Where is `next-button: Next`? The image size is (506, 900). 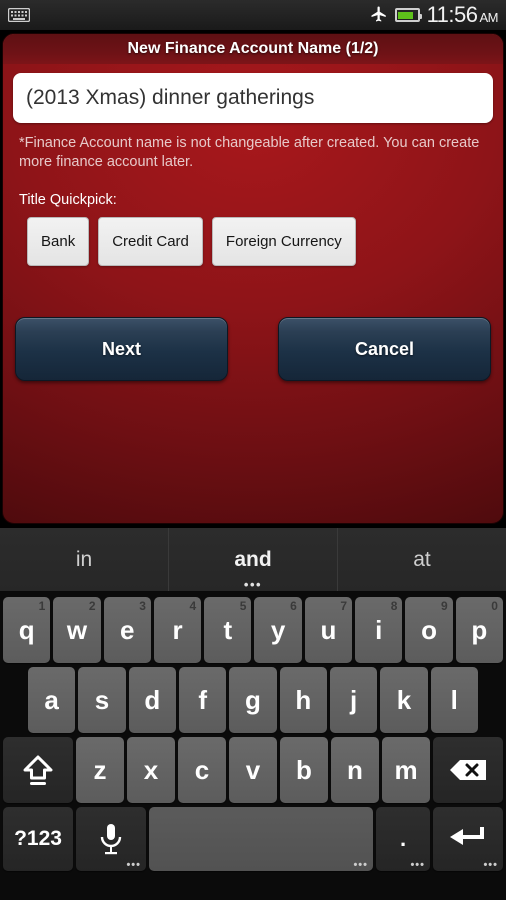
next-button: Next is located at coordinates (121, 349).